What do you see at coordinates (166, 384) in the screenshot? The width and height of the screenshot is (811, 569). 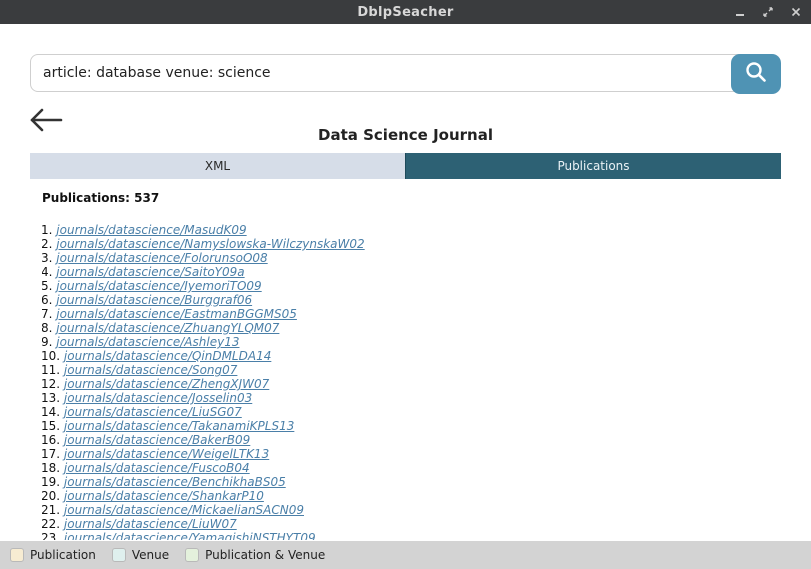 I see `publication-link: journals/datascience/ZhengXJW07` at bounding box center [166, 384].